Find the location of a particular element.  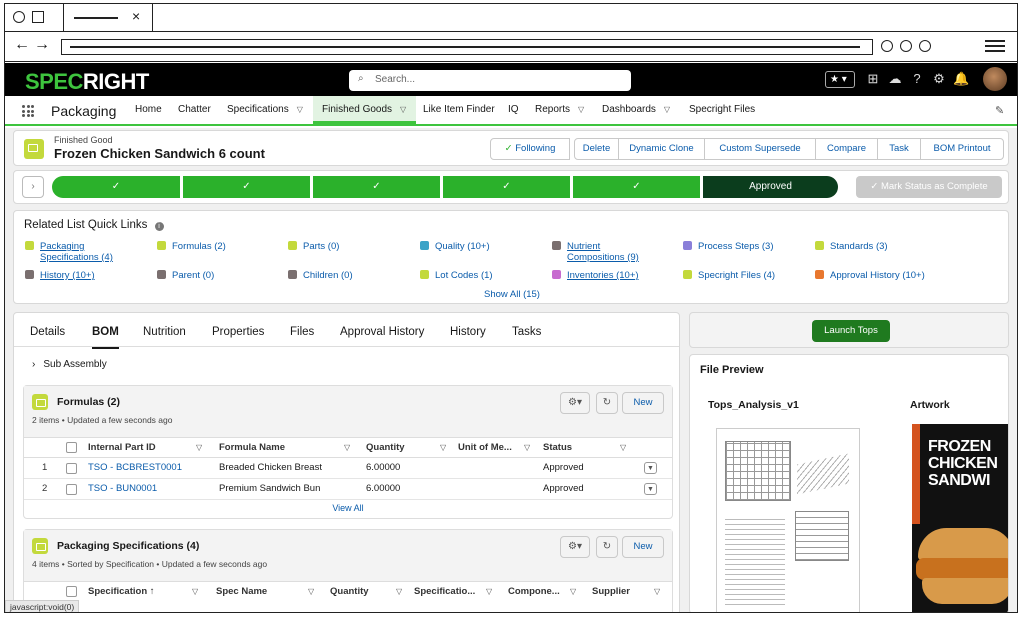

help-icon: ? is located at coordinates (917, 79).